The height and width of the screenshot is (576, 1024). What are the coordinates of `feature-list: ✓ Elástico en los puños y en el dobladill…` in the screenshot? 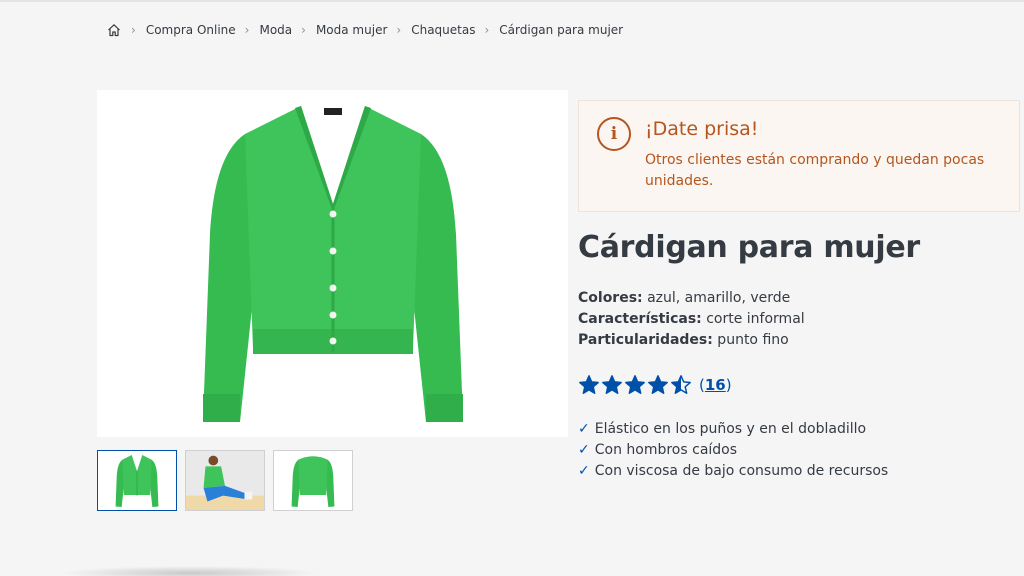 It's located at (733, 450).